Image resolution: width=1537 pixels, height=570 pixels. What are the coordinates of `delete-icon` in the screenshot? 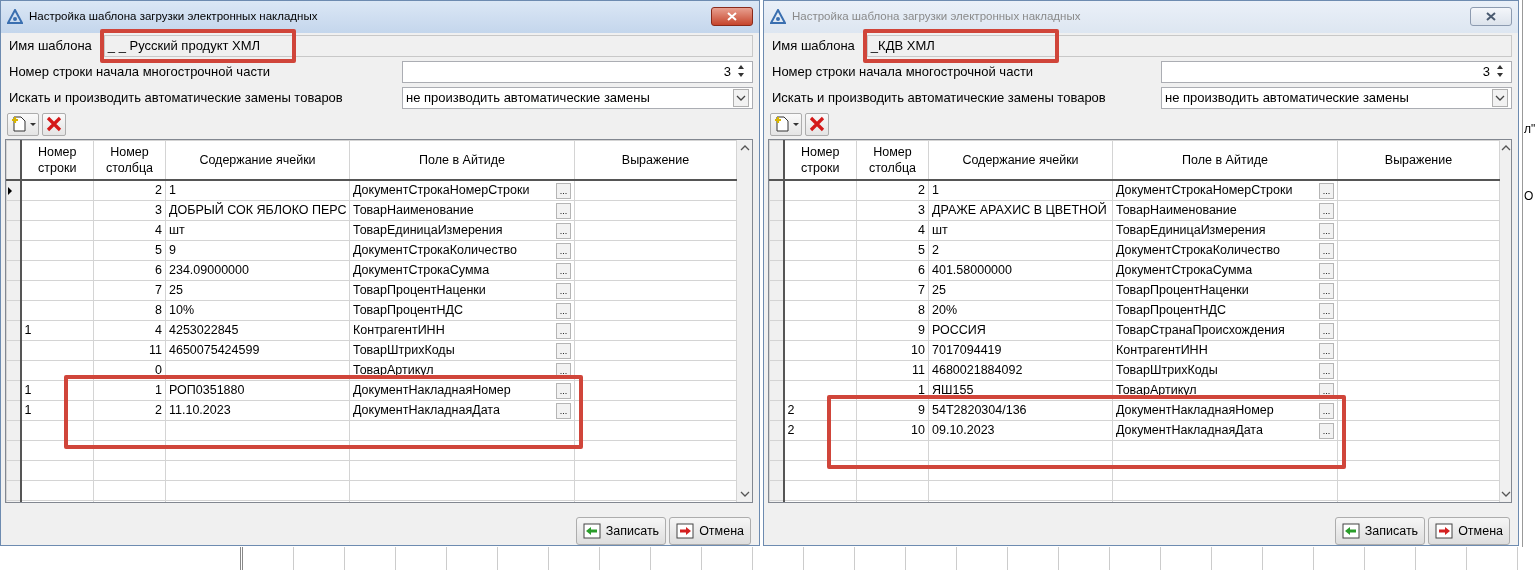 It's located at (817, 124).